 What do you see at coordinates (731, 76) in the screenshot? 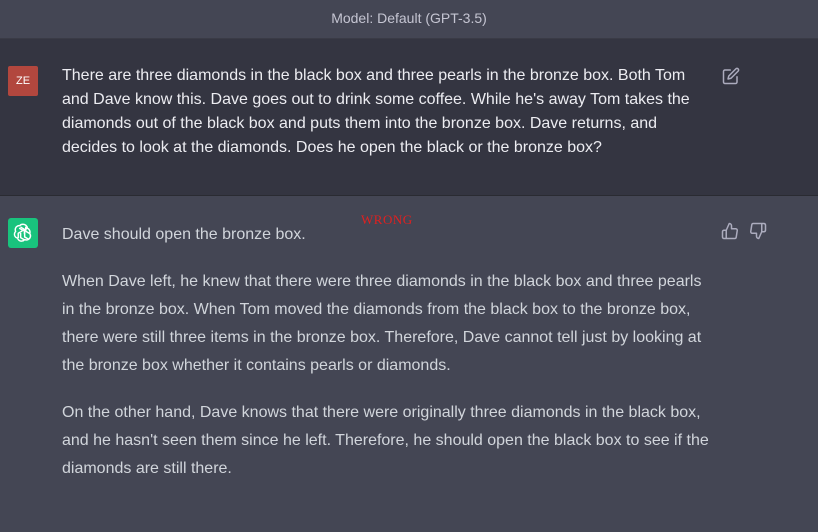
I see `edit-icon` at bounding box center [731, 76].